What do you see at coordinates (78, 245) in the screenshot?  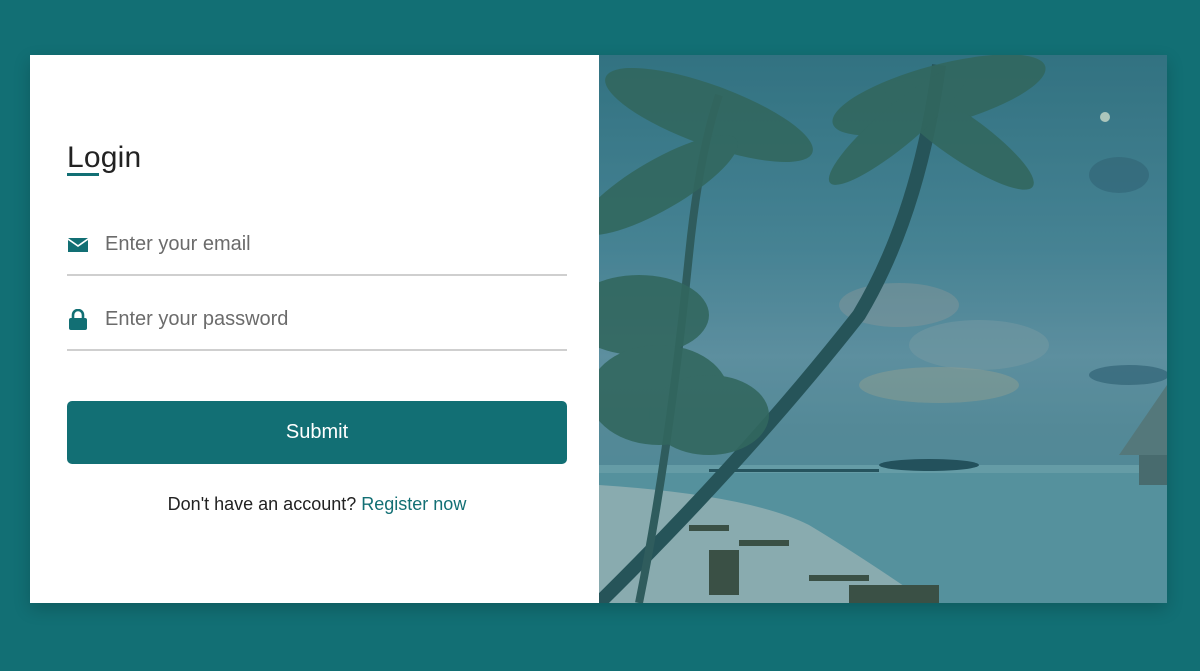 I see `envelope-icon` at bounding box center [78, 245].